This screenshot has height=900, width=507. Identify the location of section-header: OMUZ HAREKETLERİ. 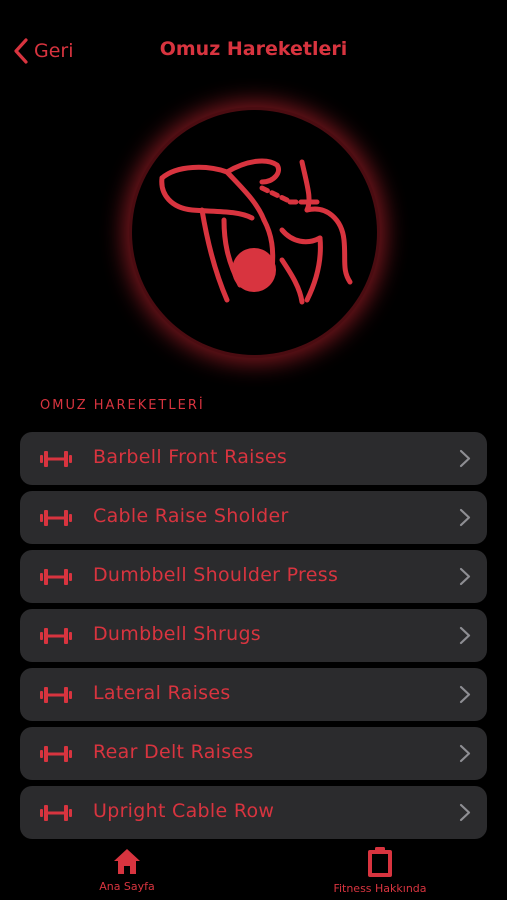
(122, 405).